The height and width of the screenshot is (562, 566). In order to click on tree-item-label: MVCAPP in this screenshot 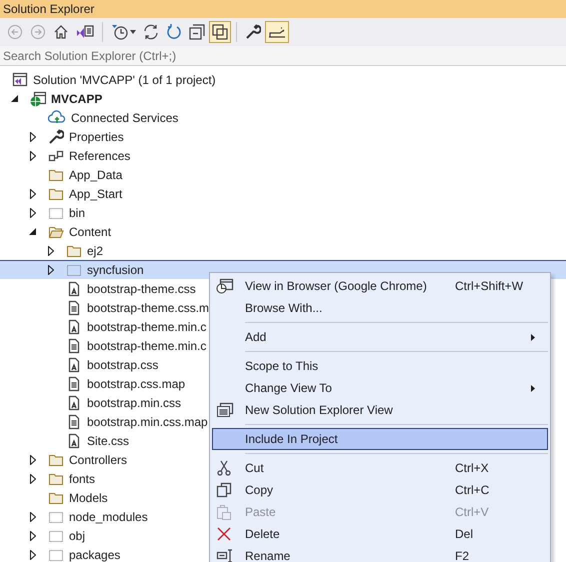, I will do `click(76, 99)`.